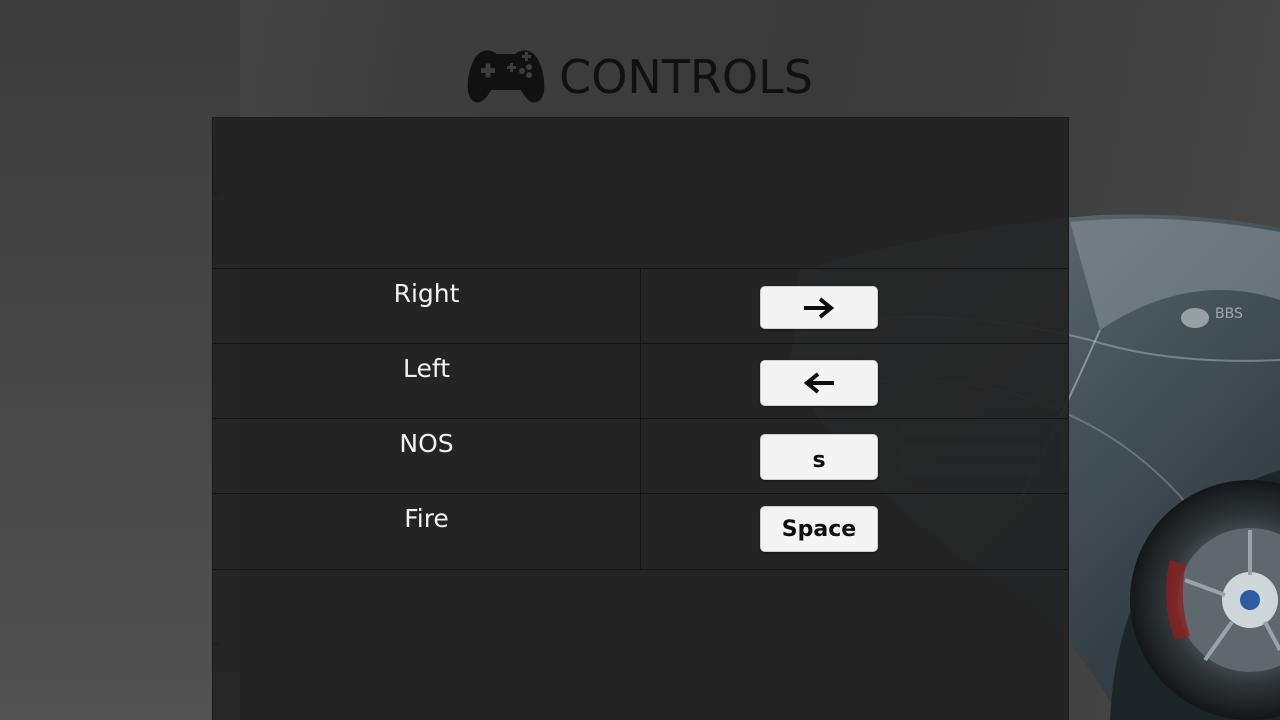 This screenshot has width=1280, height=720. I want to click on key-cell: Space, so click(854, 531).